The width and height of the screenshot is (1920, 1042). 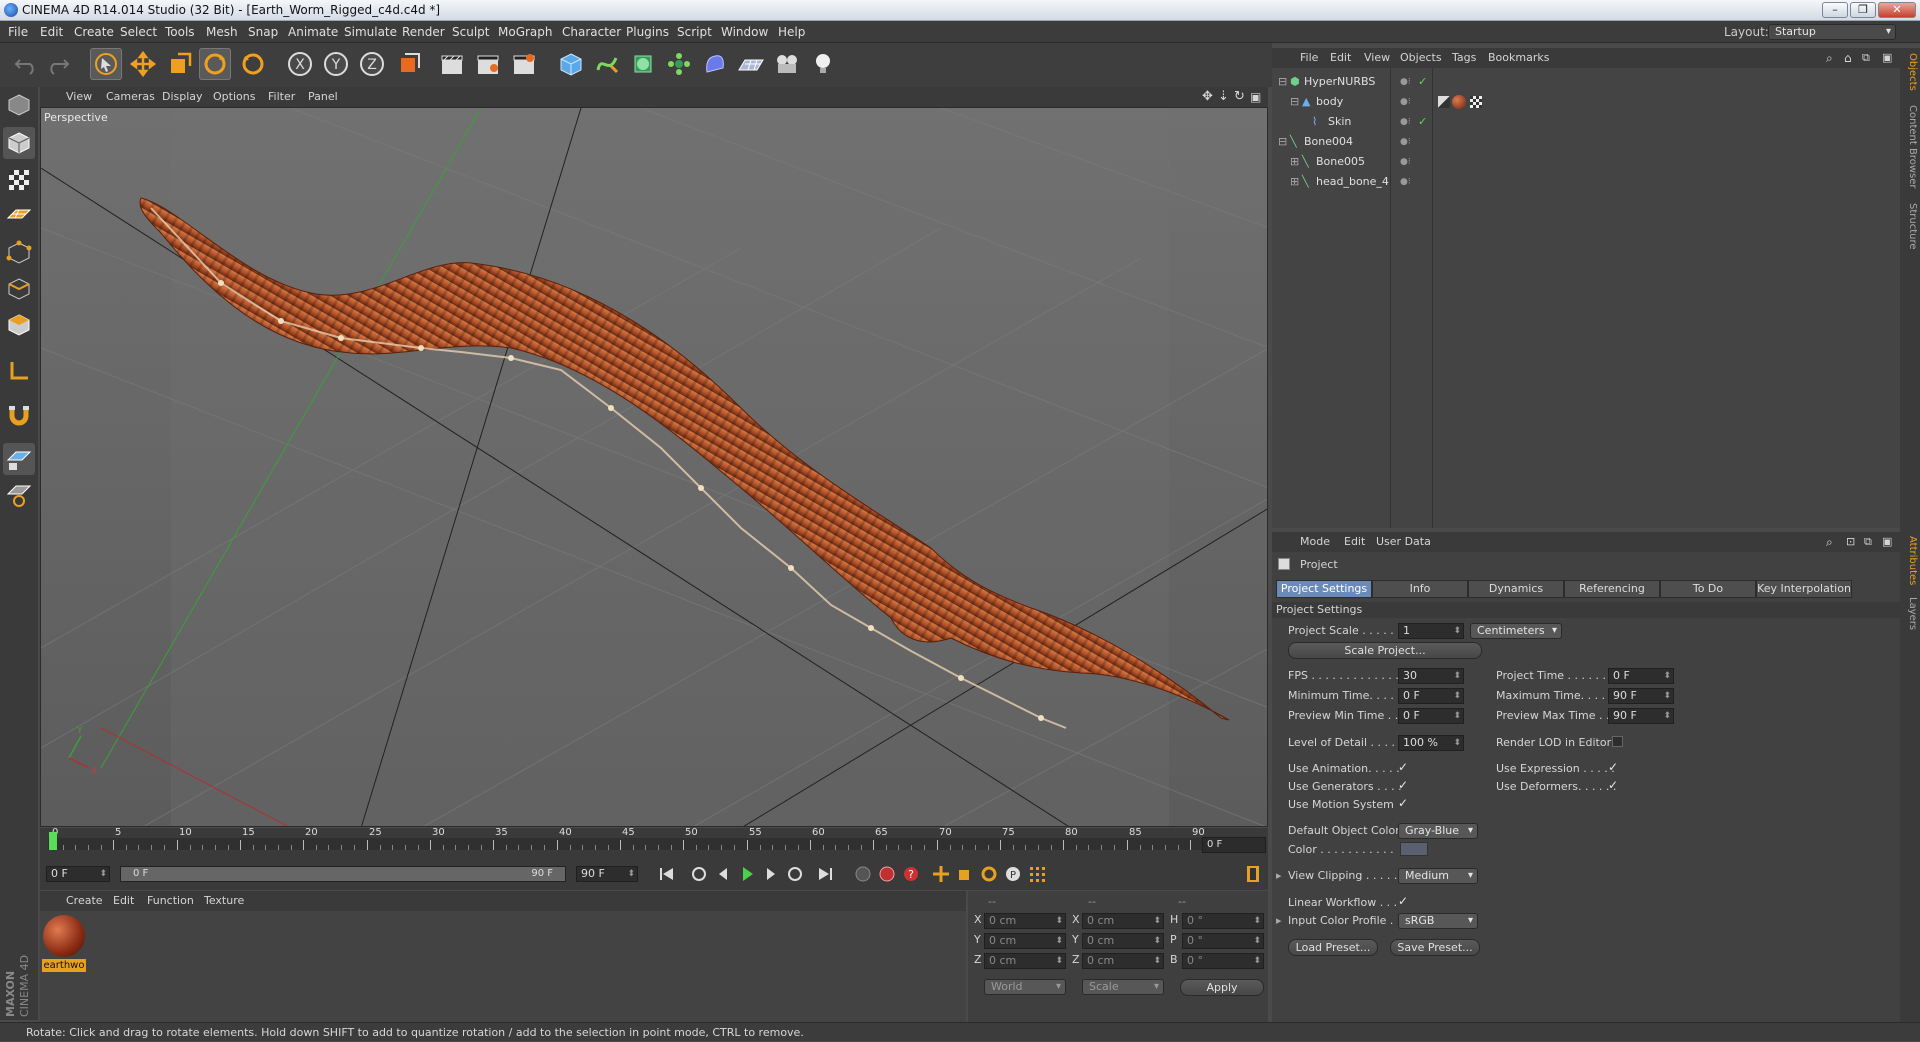 What do you see at coordinates (1586, 122) in the screenshot?
I see `object-row-skin: ⌇ Skin ●⁝ ✓` at bounding box center [1586, 122].